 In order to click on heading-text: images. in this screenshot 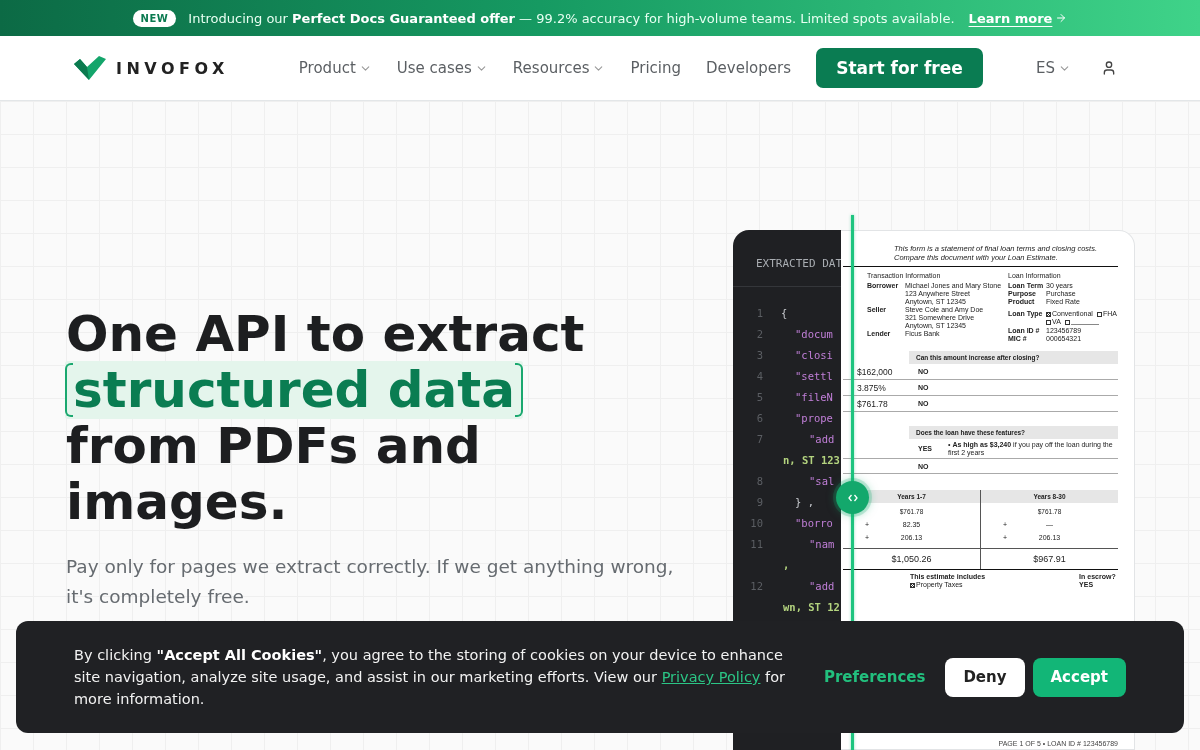, I will do `click(177, 502)`.